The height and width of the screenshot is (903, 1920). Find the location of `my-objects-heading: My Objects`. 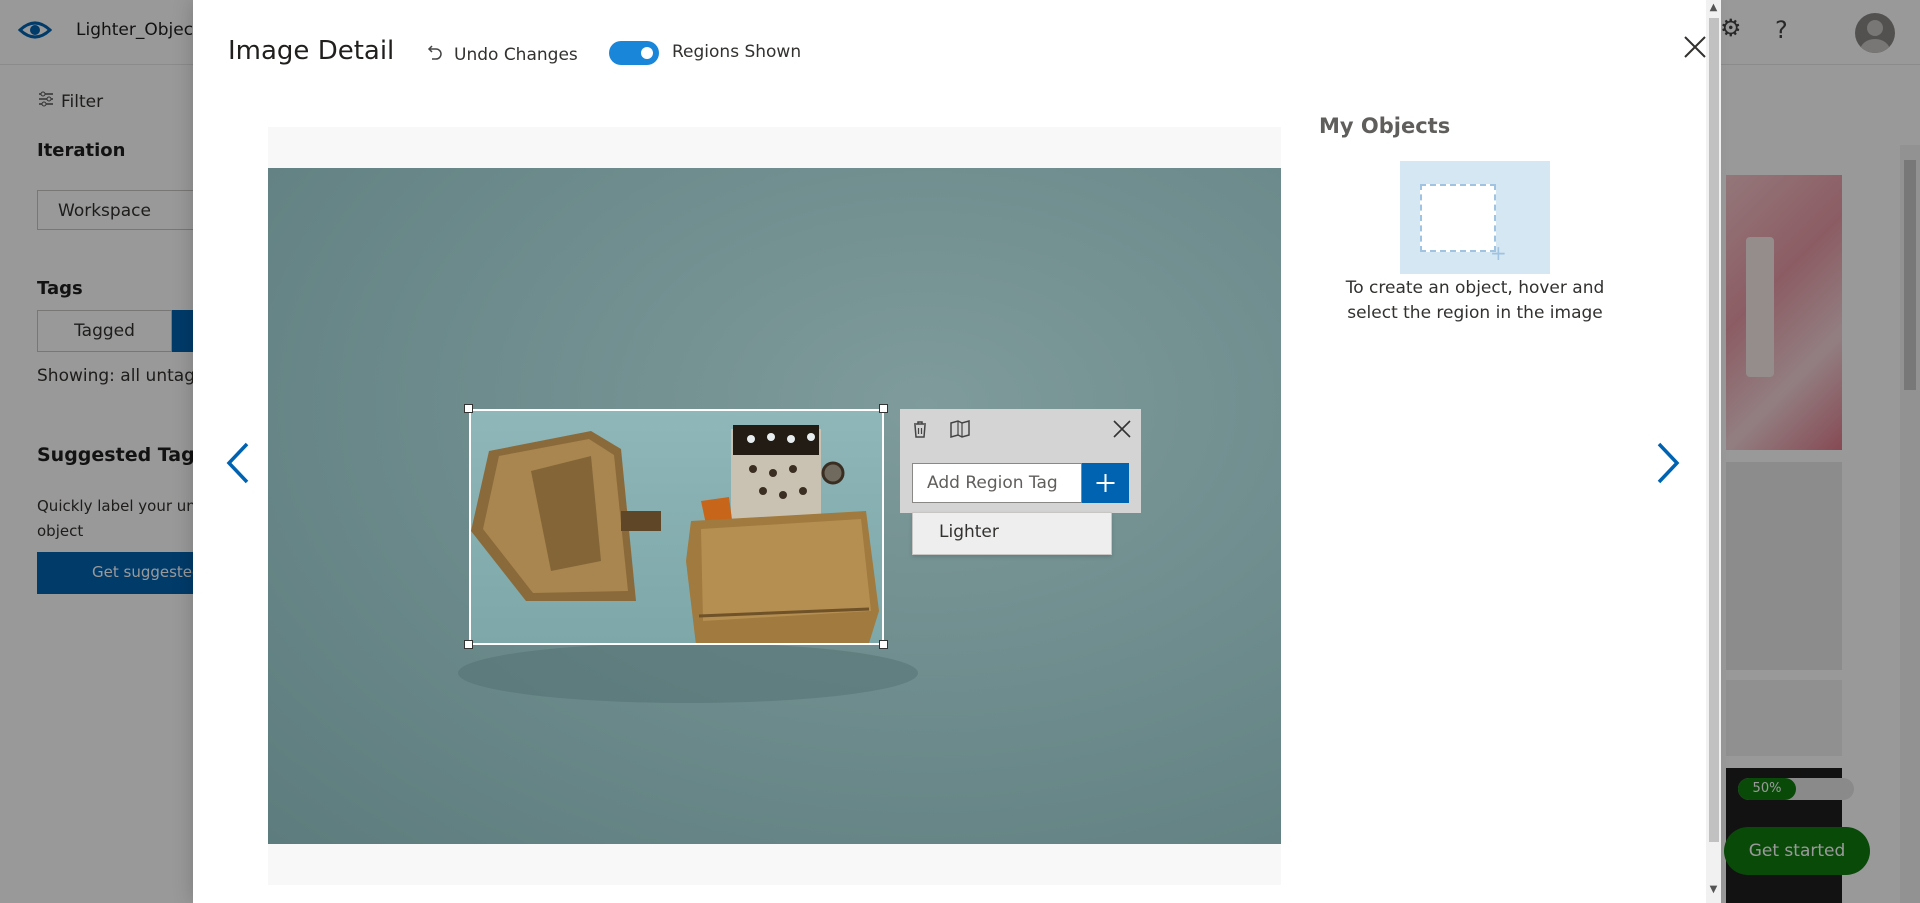

my-objects-heading: My Objects is located at coordinates (1385, 126).